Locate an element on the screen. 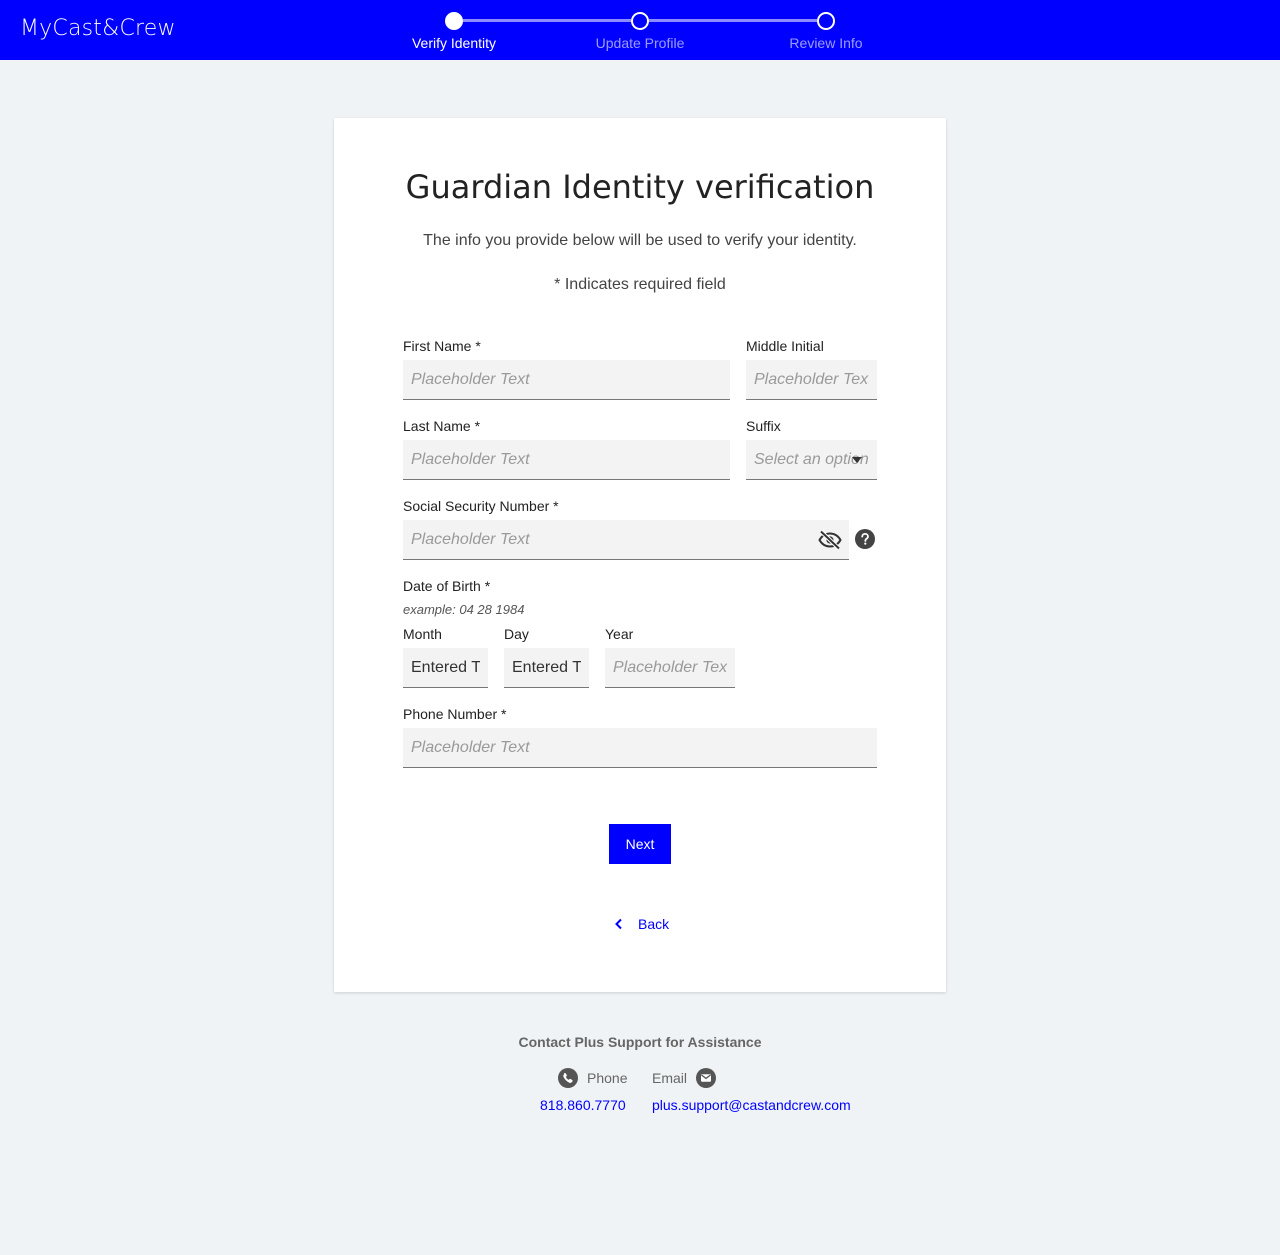  suffix-select: Select an option is located at coordinates (811, 460).